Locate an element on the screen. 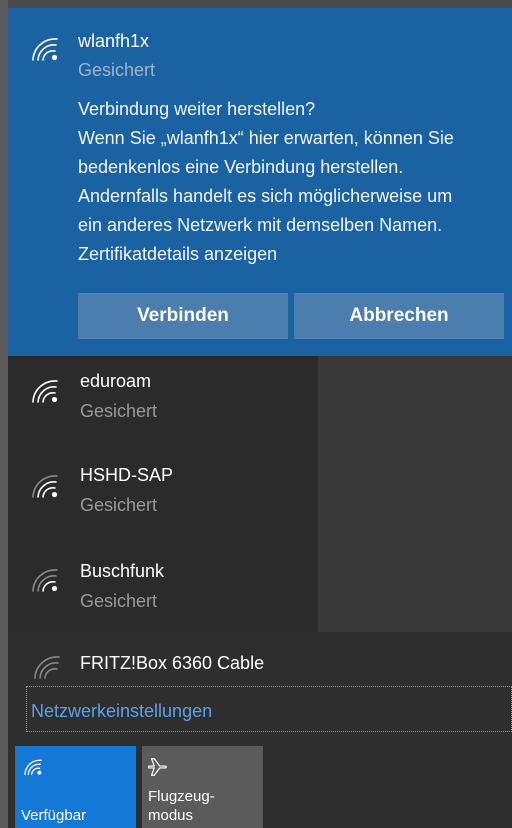  airplane-icon is located at coordinates (157, 767).